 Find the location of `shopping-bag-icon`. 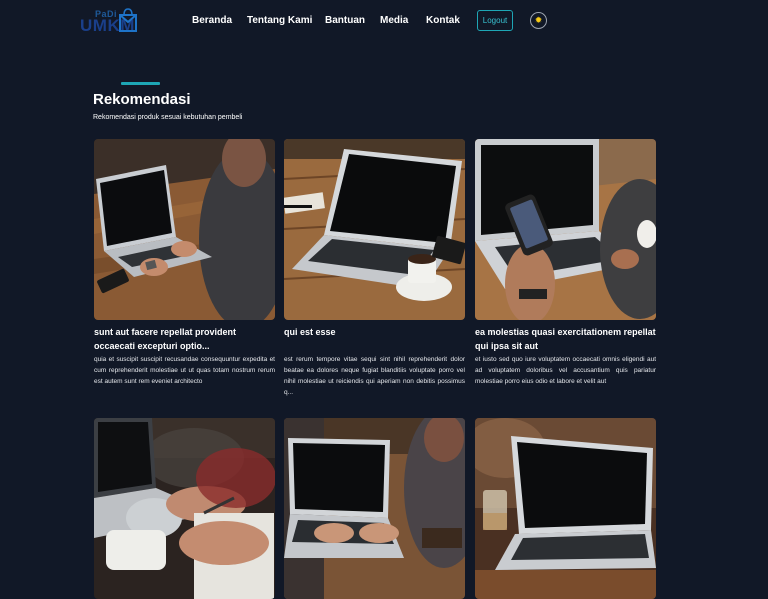

shopping-bag-icon is located at coordinates (128, 20).